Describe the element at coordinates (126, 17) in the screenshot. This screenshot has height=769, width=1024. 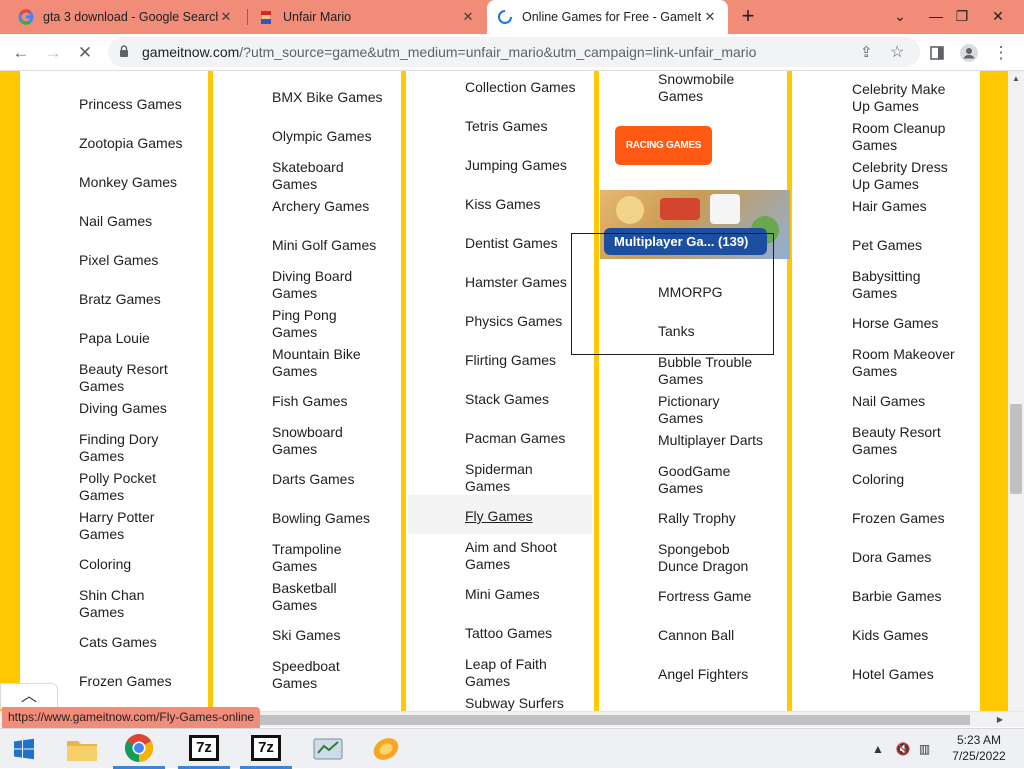
I see `tab-google-search: gta 3 download - Google Search ✕` at that location.